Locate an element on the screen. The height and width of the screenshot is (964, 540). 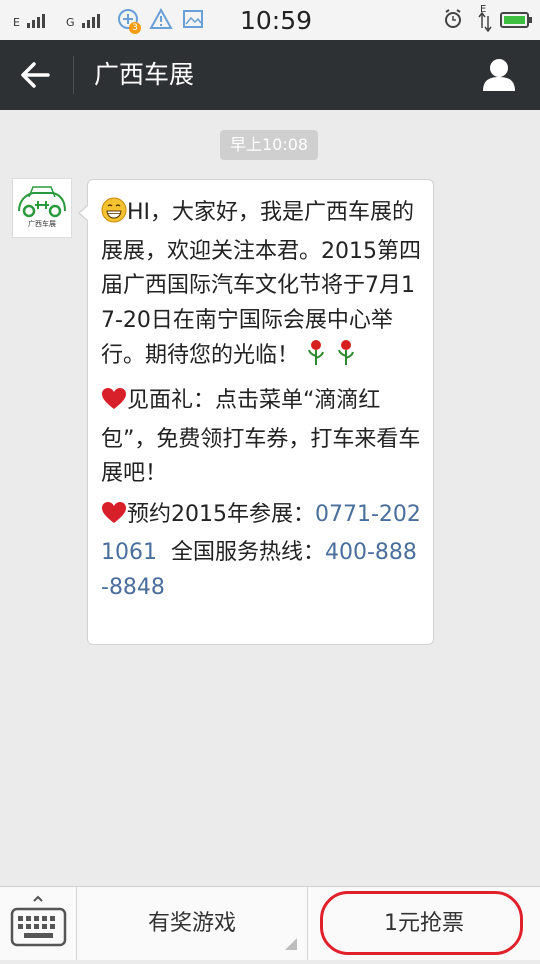
back-arrow-icon is located at coordinates (35, 75).